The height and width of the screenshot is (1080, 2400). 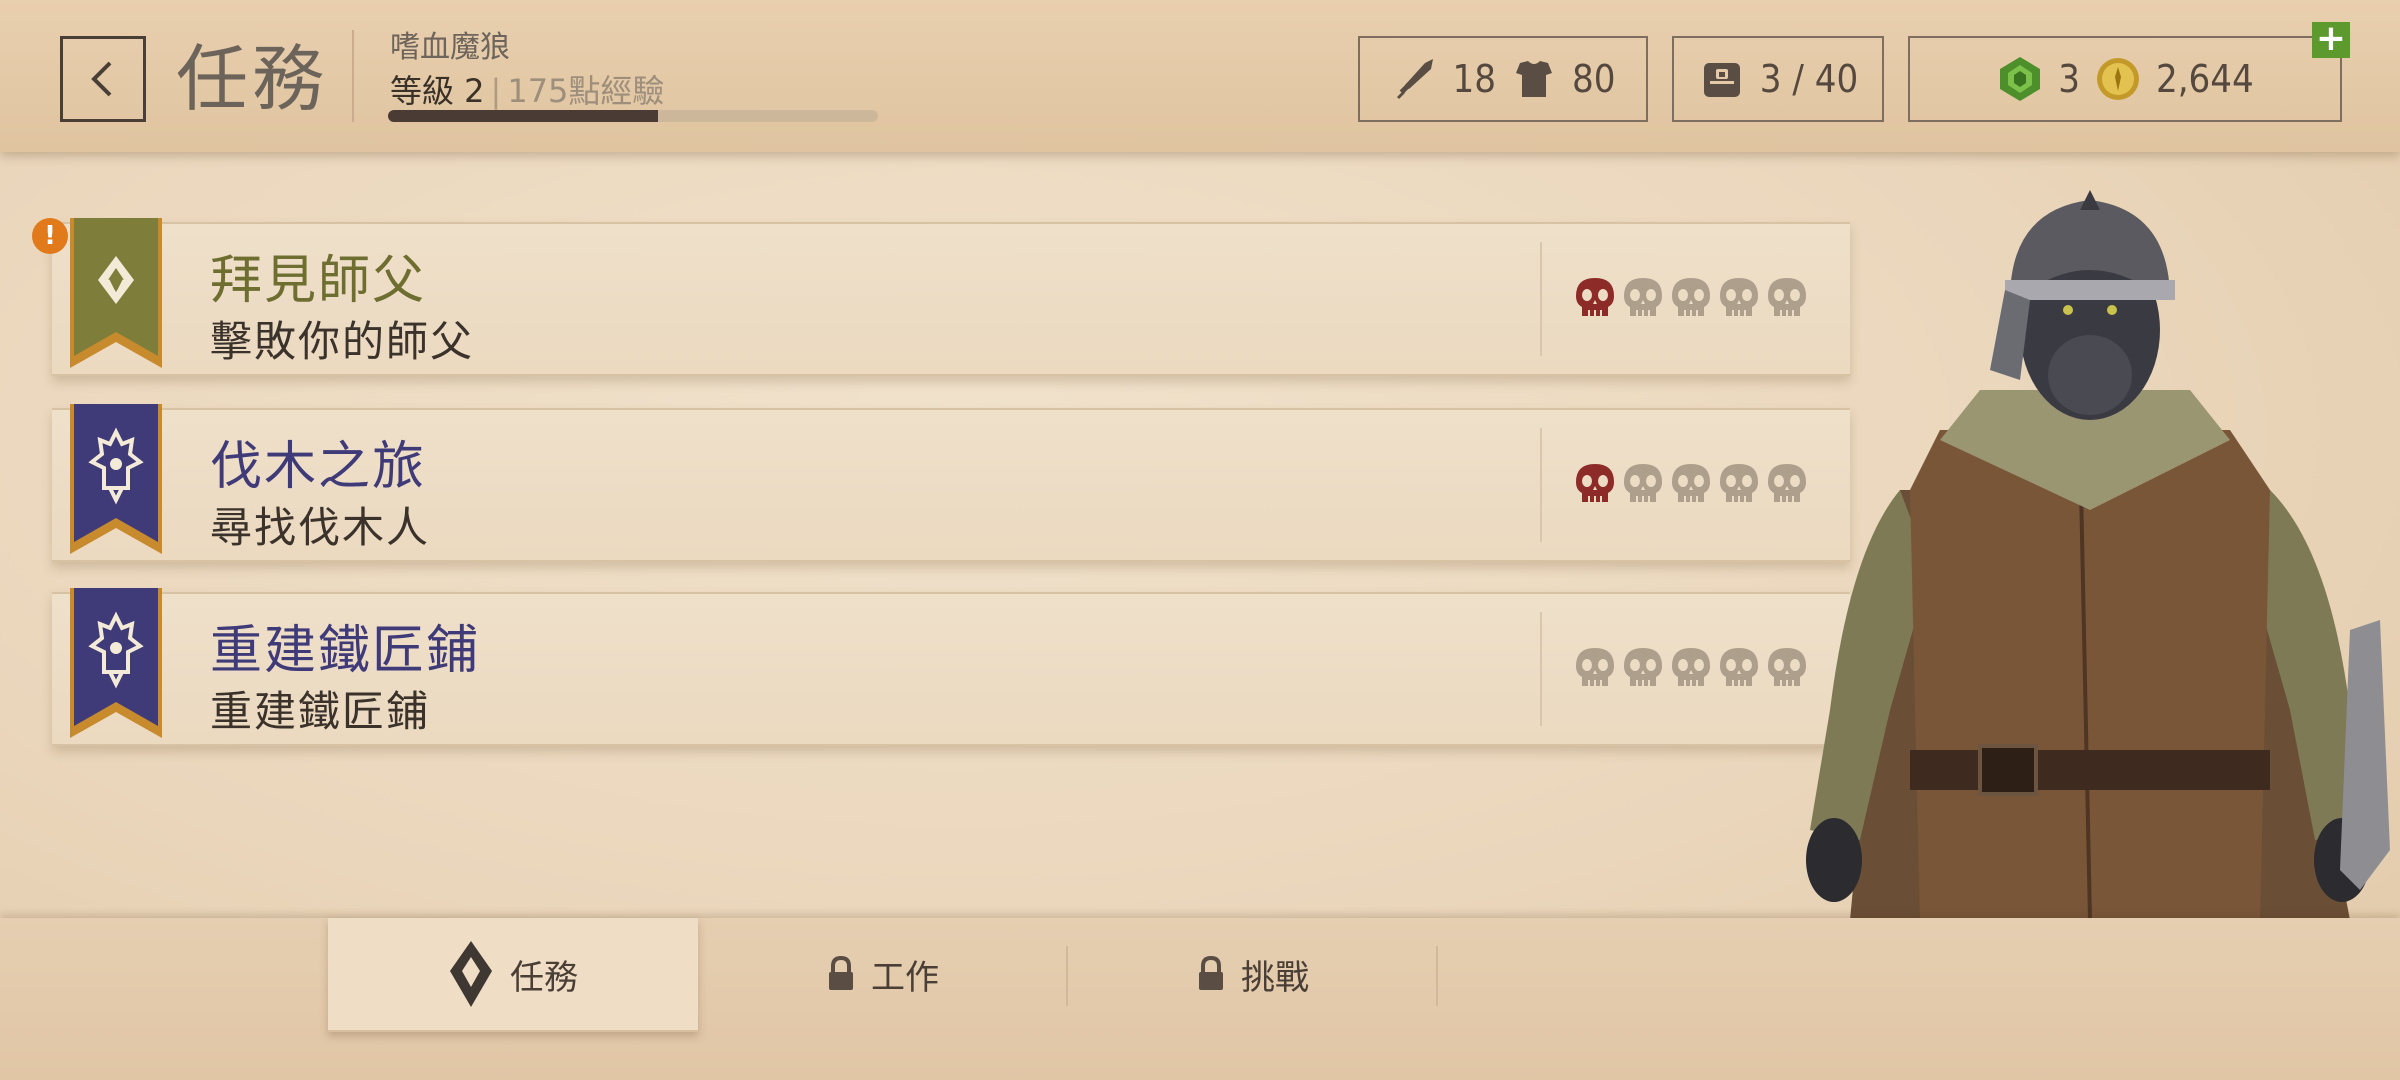 I want to click on inventory-chest-icon, so click(x=1721, y=80).